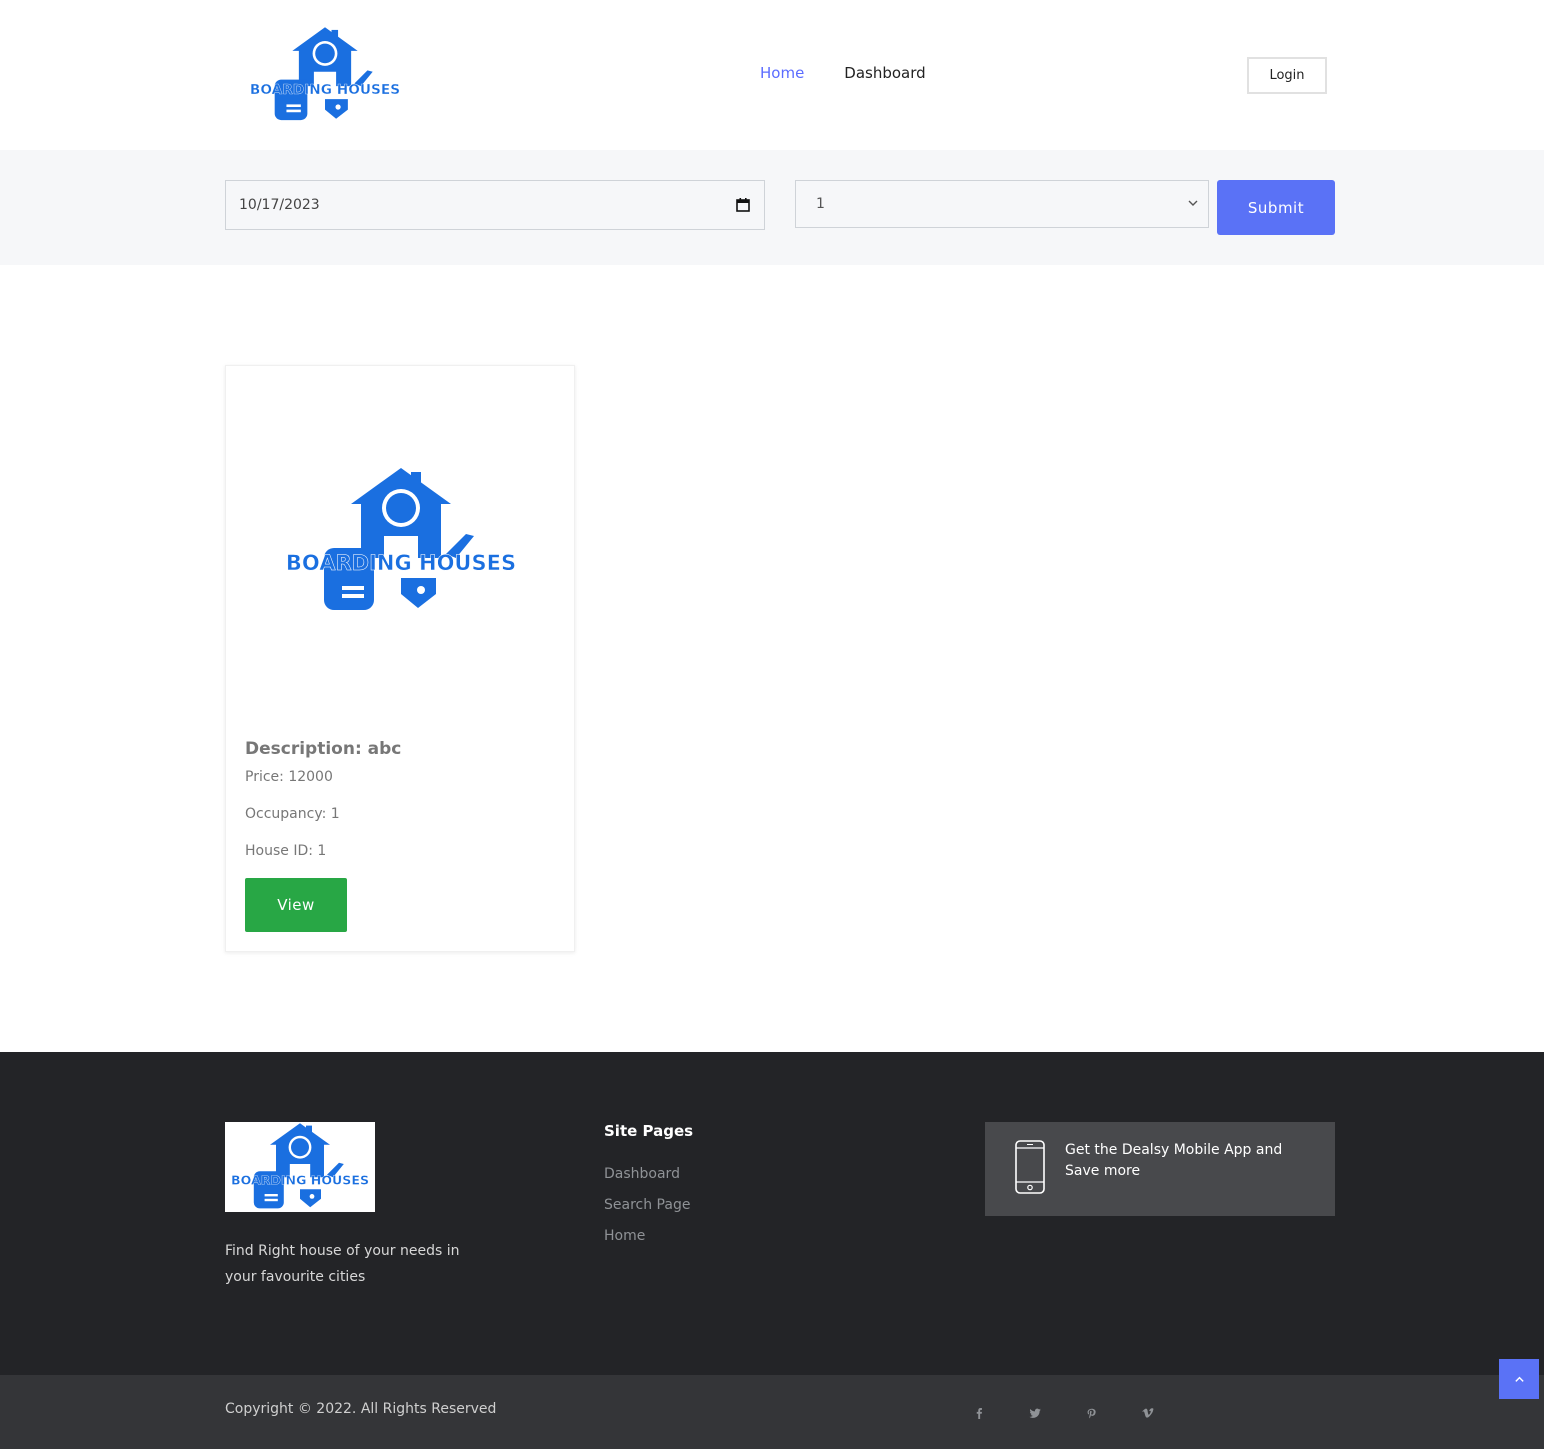 The width and height of the screenshot is (1544, 1449). What do you see at coordinates (401, 541) in the screenshot?
I see `house-image: BOARDING HOUSES` at bounding box center [401, 541].